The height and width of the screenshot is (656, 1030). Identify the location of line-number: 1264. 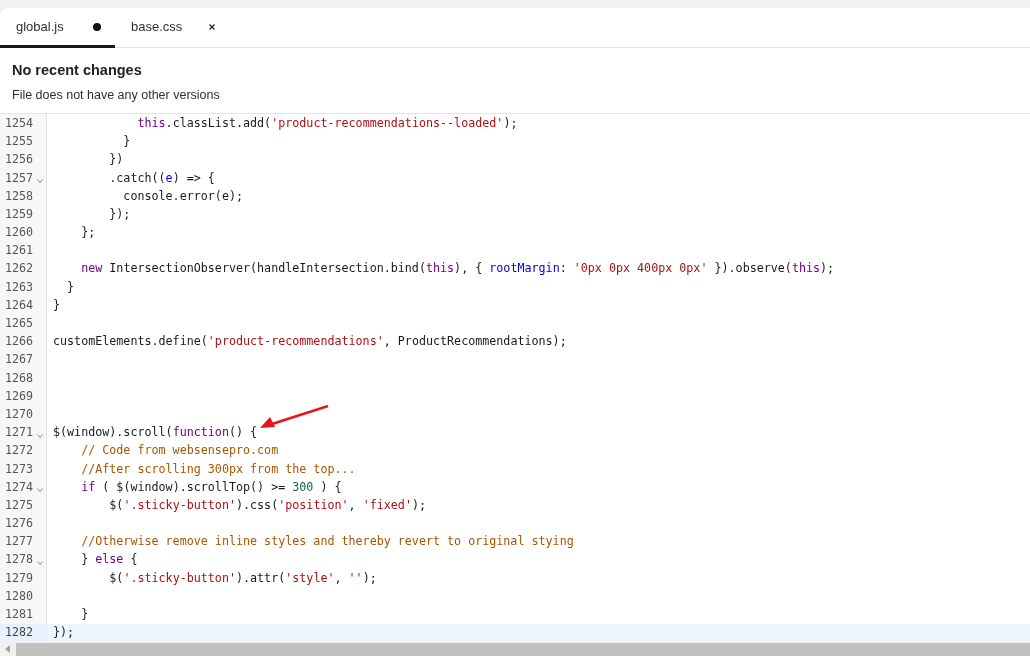
(19, 305).